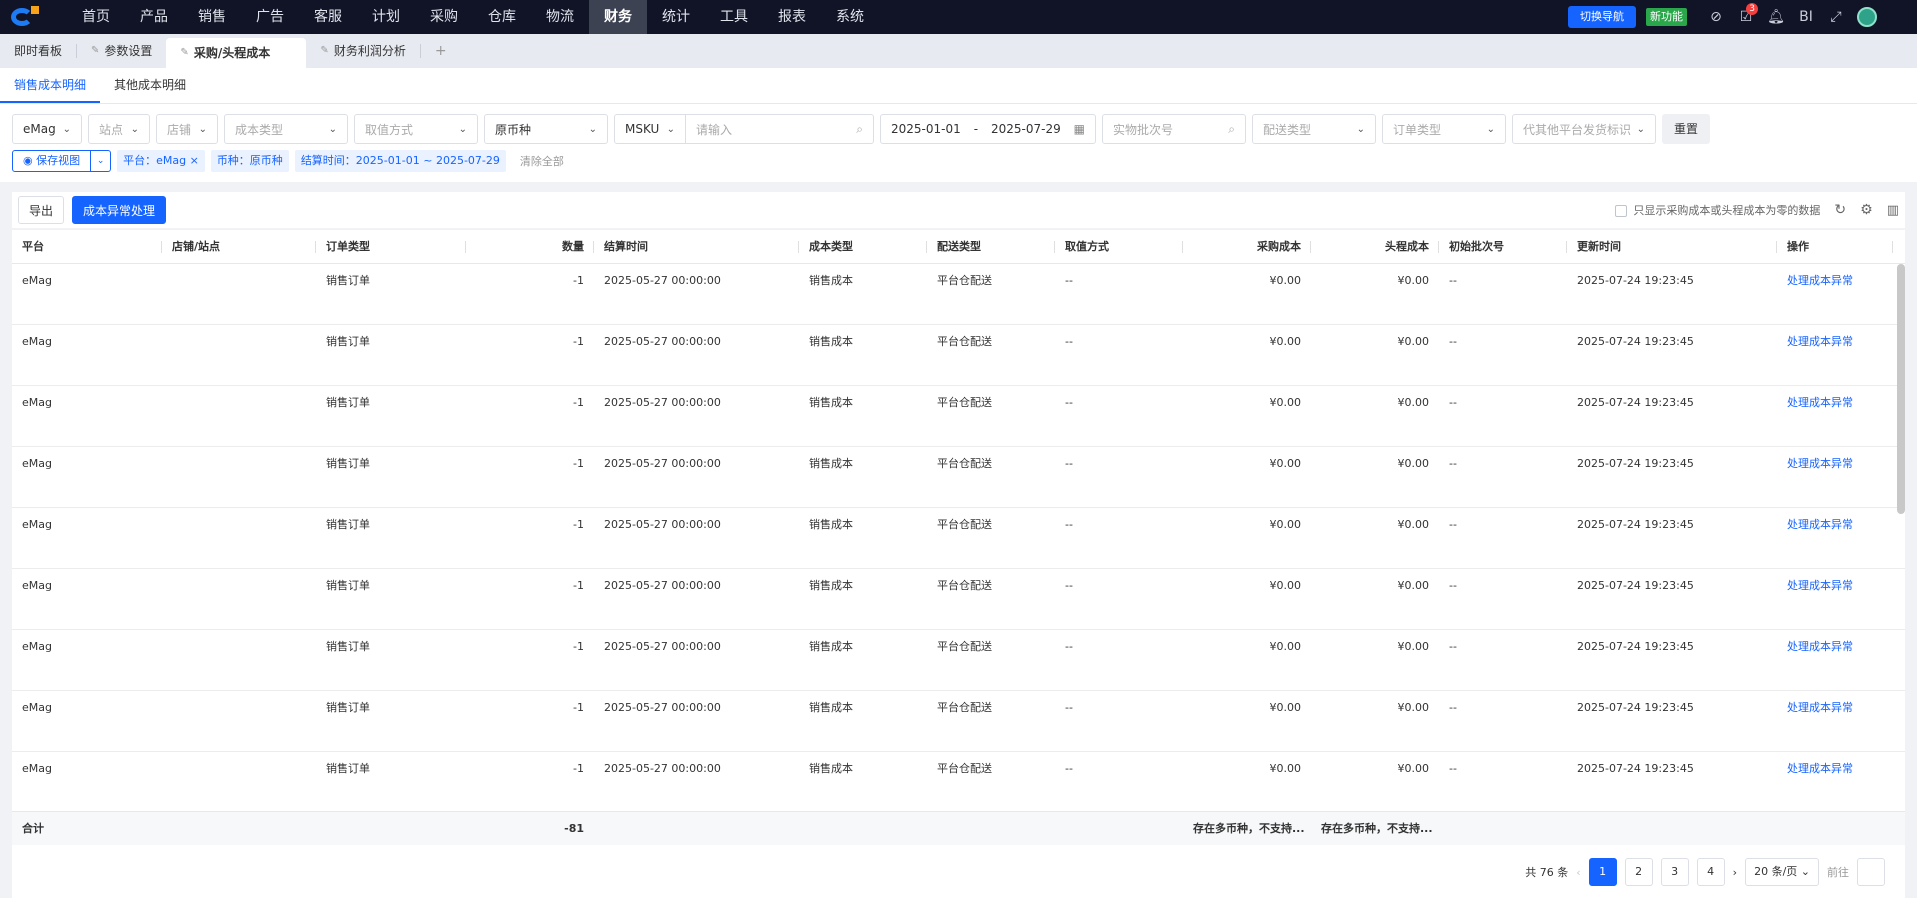  What do you see at coordinates (1666, 17) in the screenshot?
I see `new-feature-badge: 新功能` at bounding box center [1666, 17].